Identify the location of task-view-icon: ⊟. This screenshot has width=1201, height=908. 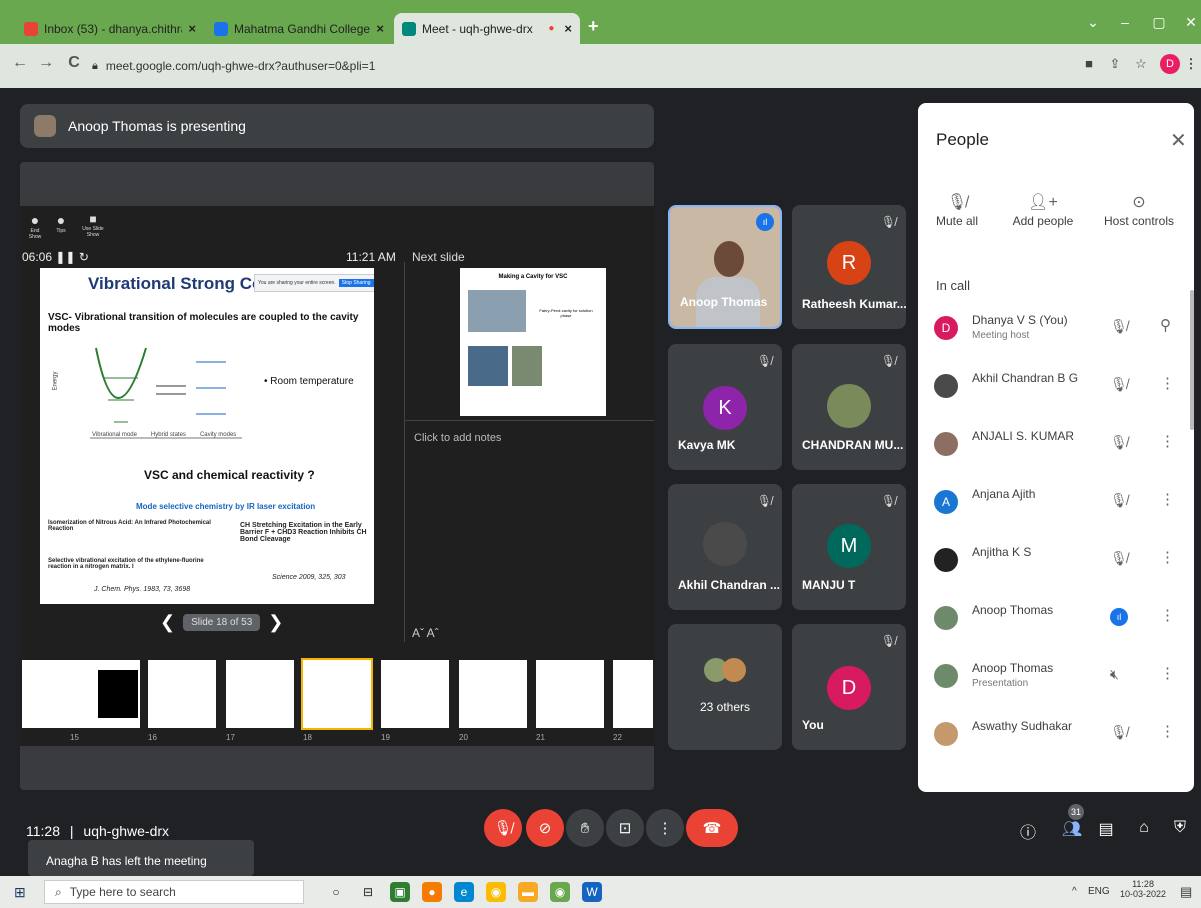
(368, 892).